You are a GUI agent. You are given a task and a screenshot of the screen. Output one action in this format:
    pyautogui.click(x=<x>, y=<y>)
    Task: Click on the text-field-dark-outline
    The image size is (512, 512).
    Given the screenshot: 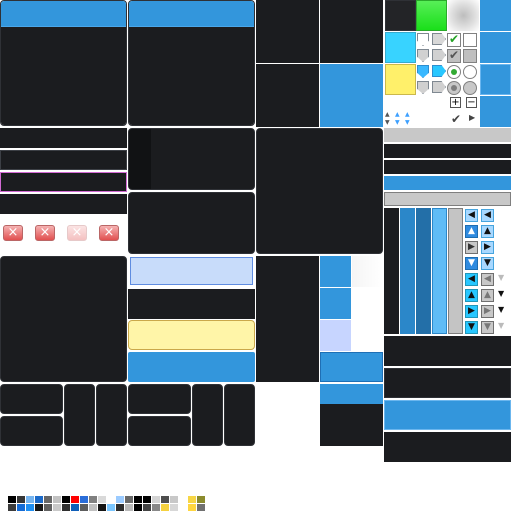 What is the action you would take?
    pyautogui.click(x=63, y=160)
    